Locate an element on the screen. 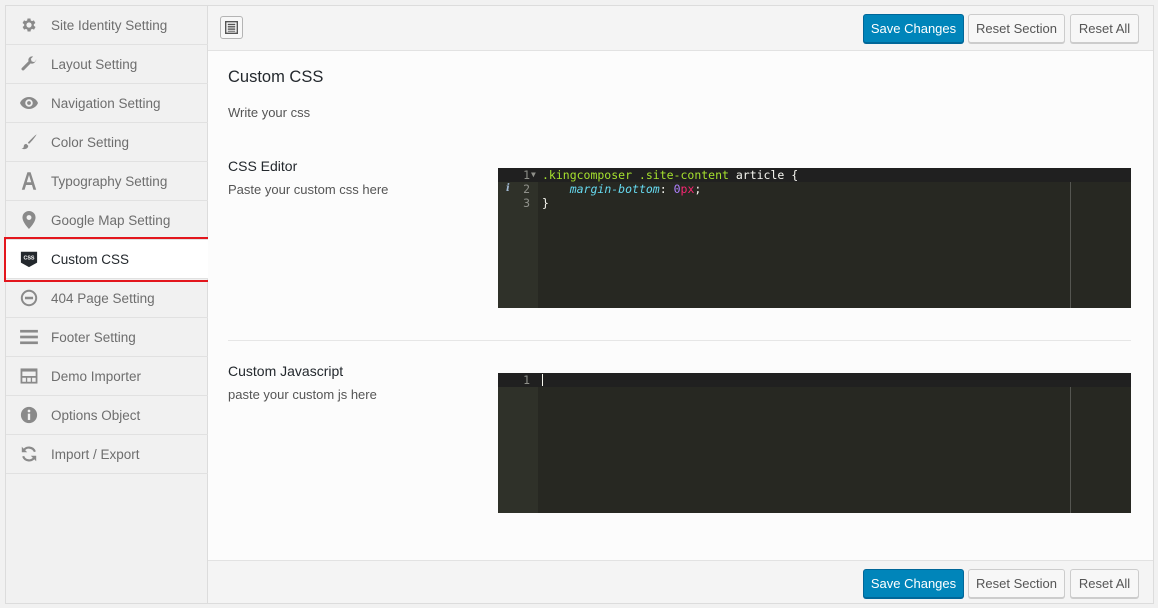 The image size is (1158, 608). line-number: 2 is located at coordinates (526, 189).